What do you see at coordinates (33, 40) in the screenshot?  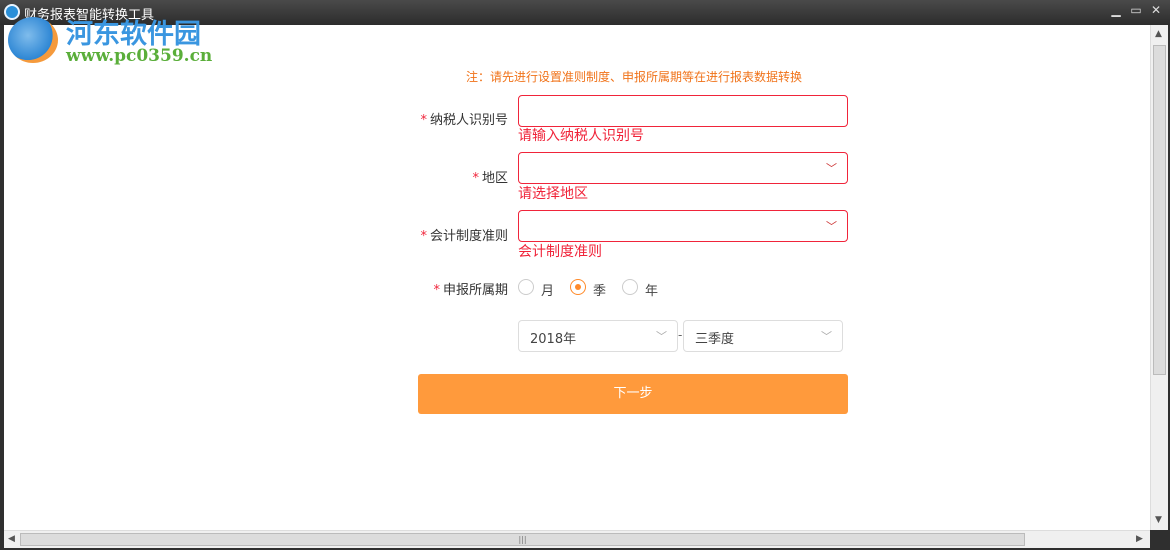 I see `watermark-logo` at bounding box center [33, 40].